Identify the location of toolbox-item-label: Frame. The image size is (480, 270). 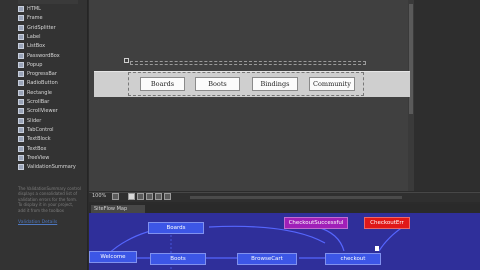
(35, 18).